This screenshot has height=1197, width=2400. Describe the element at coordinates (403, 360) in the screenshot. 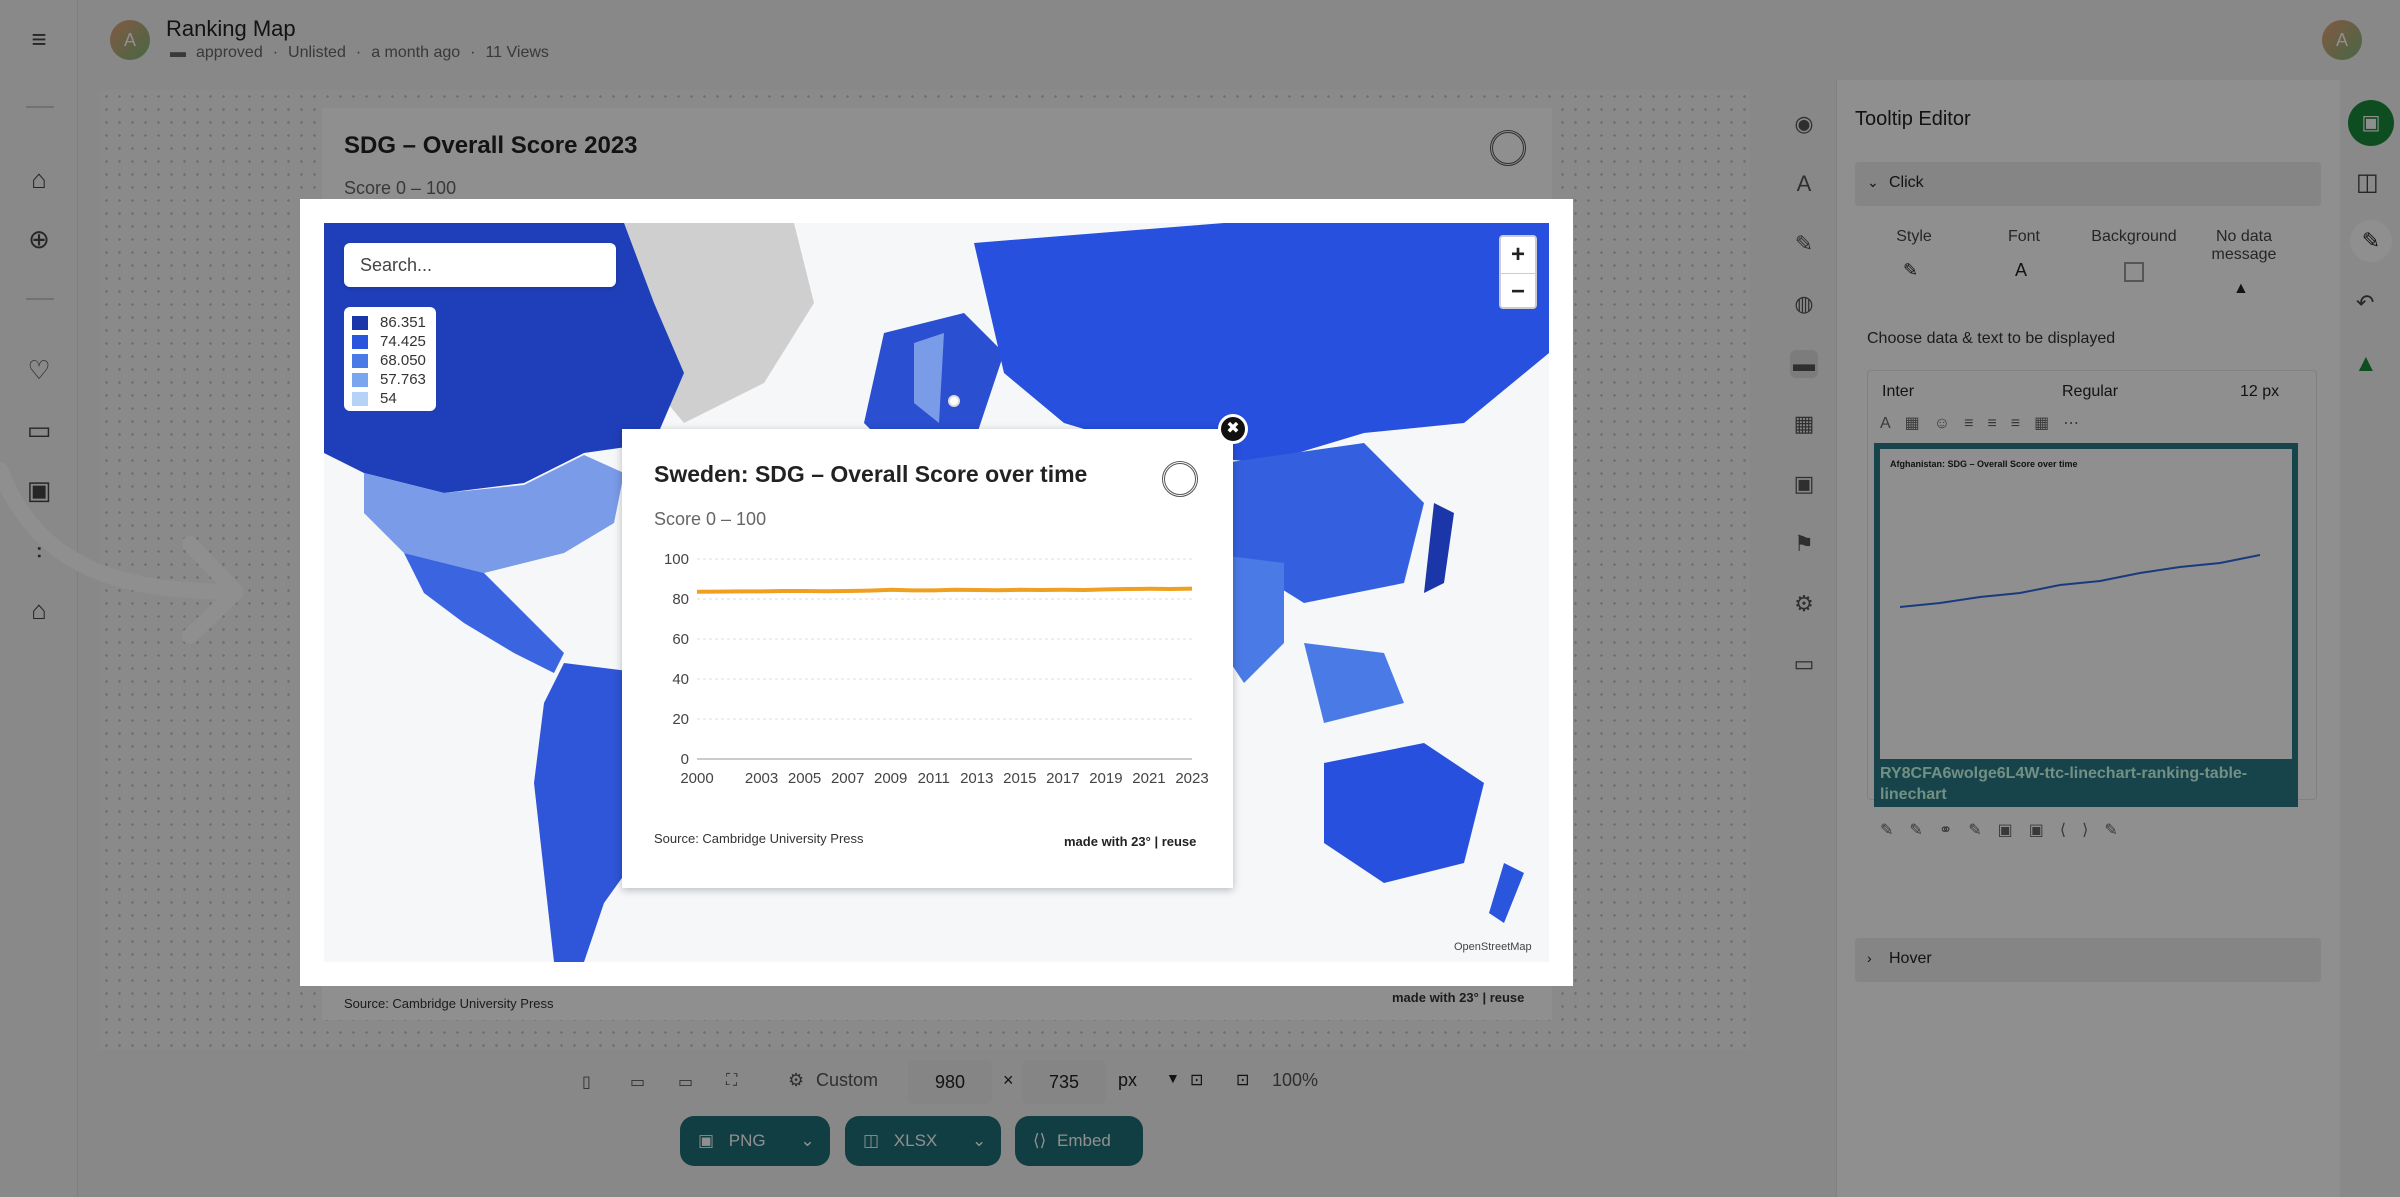

I see `legend-label: 68.050` at that location.